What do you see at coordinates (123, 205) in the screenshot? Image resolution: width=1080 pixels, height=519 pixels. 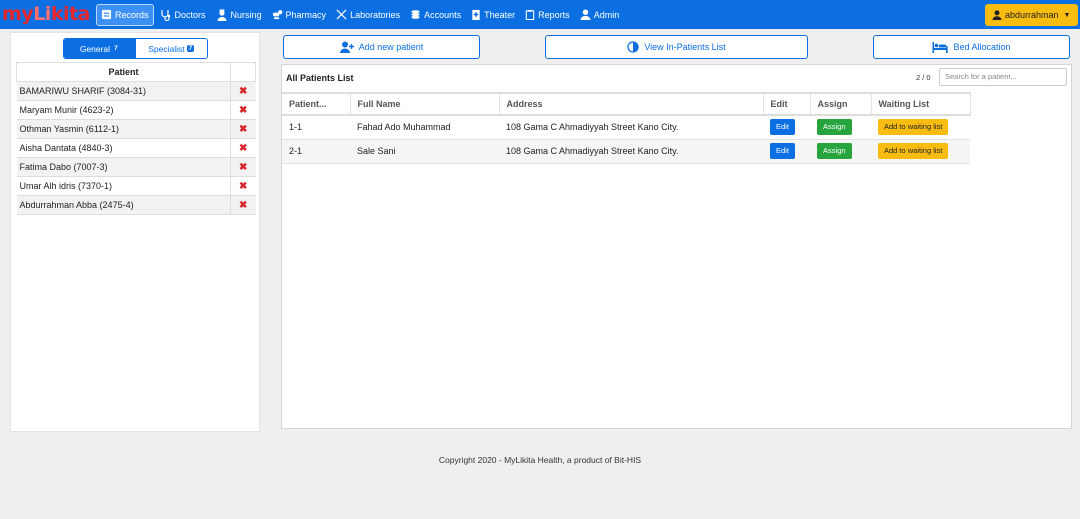 I see `patient-name: Abdurrahman Abba (2475-4)` at bounding box center [123, 205].